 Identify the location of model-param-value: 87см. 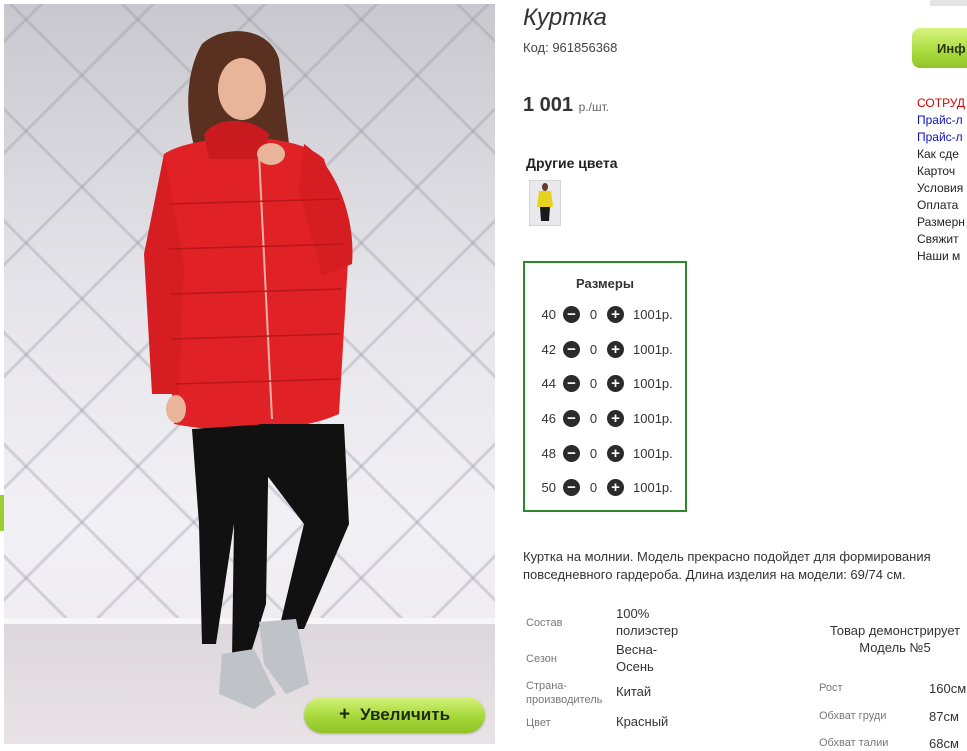
(944, 716).